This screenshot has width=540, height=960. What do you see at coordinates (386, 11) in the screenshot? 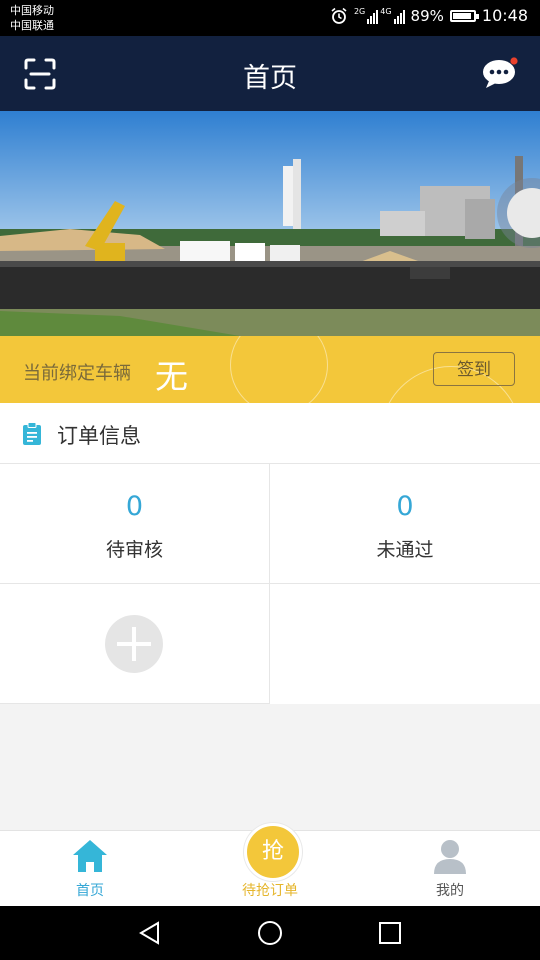
I see `net-type-2: 4G` at bounding box center [386, 11].